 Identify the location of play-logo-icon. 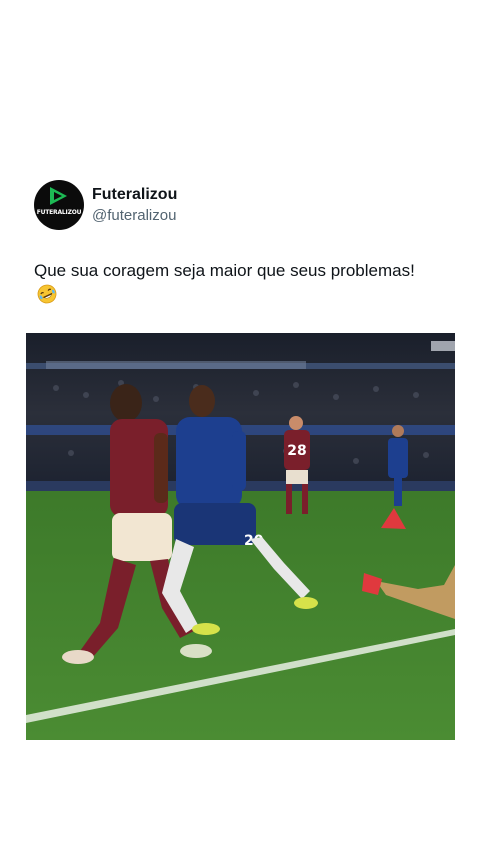
(58, 196).